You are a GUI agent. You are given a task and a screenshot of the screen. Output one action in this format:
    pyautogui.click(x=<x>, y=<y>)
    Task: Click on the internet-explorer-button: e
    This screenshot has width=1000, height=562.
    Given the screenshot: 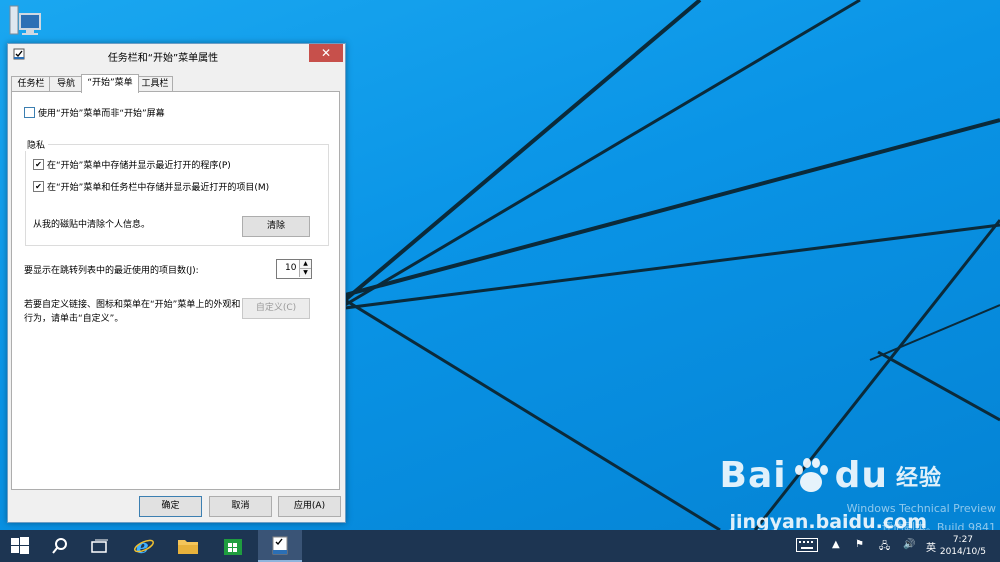 What is the action you would take?
    pyautogui.click(x=144, y=546)
    